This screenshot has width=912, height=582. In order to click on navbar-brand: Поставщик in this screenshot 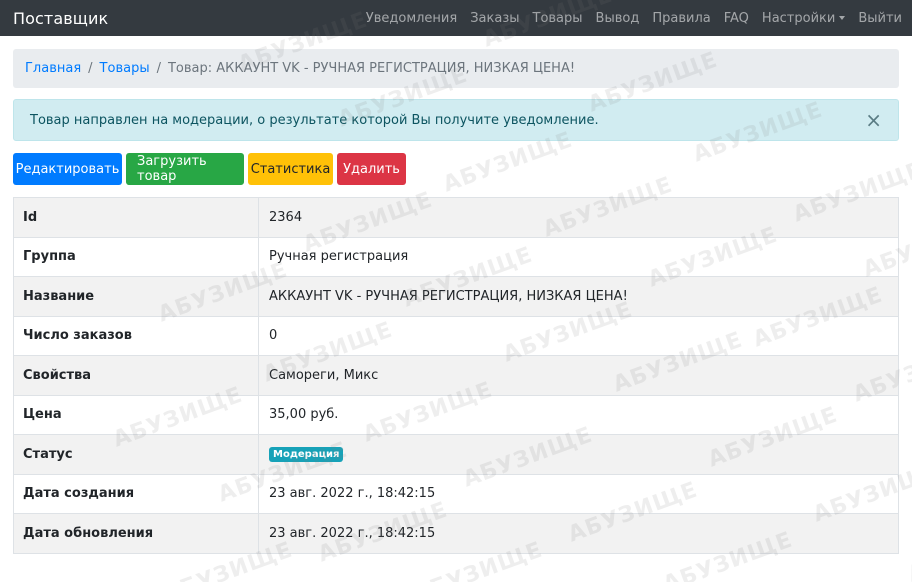, I will do `click(60, 18)`.